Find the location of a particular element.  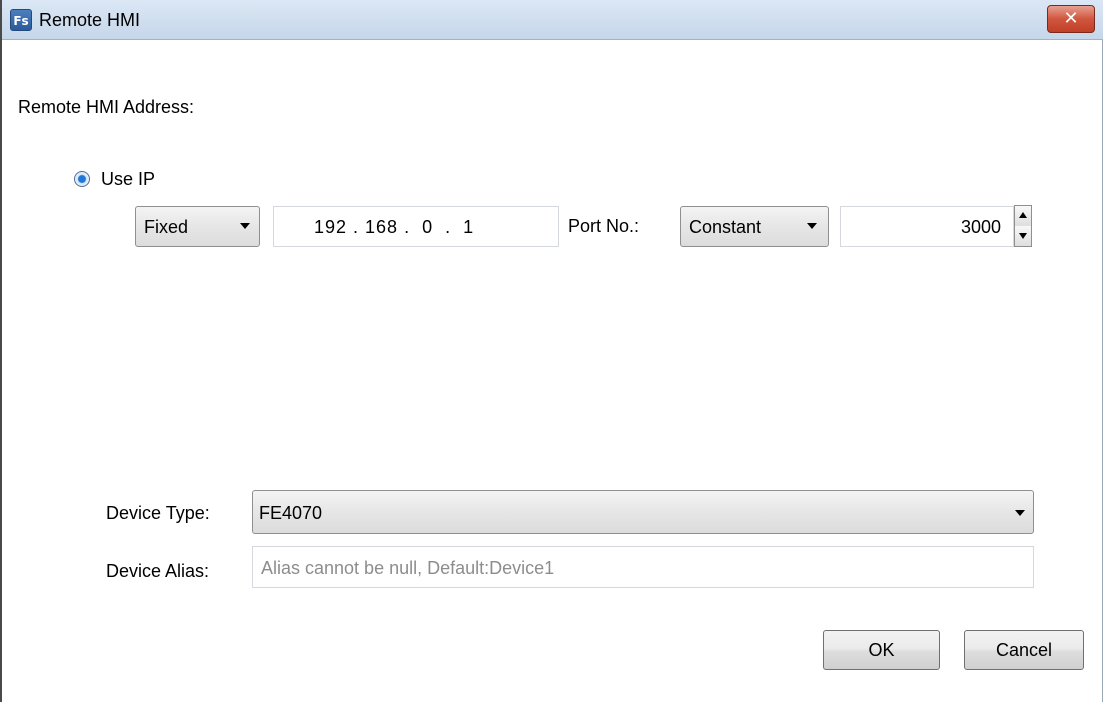

use-ip-label: Use IP is located at coordinates (128, 179).